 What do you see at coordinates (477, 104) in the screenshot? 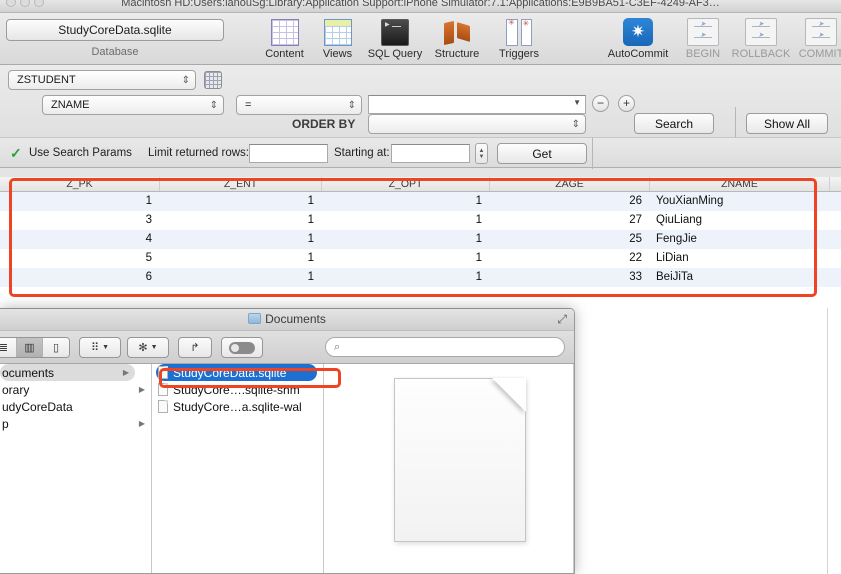
I see `filter-value-input` at bounding box center [477, 104].